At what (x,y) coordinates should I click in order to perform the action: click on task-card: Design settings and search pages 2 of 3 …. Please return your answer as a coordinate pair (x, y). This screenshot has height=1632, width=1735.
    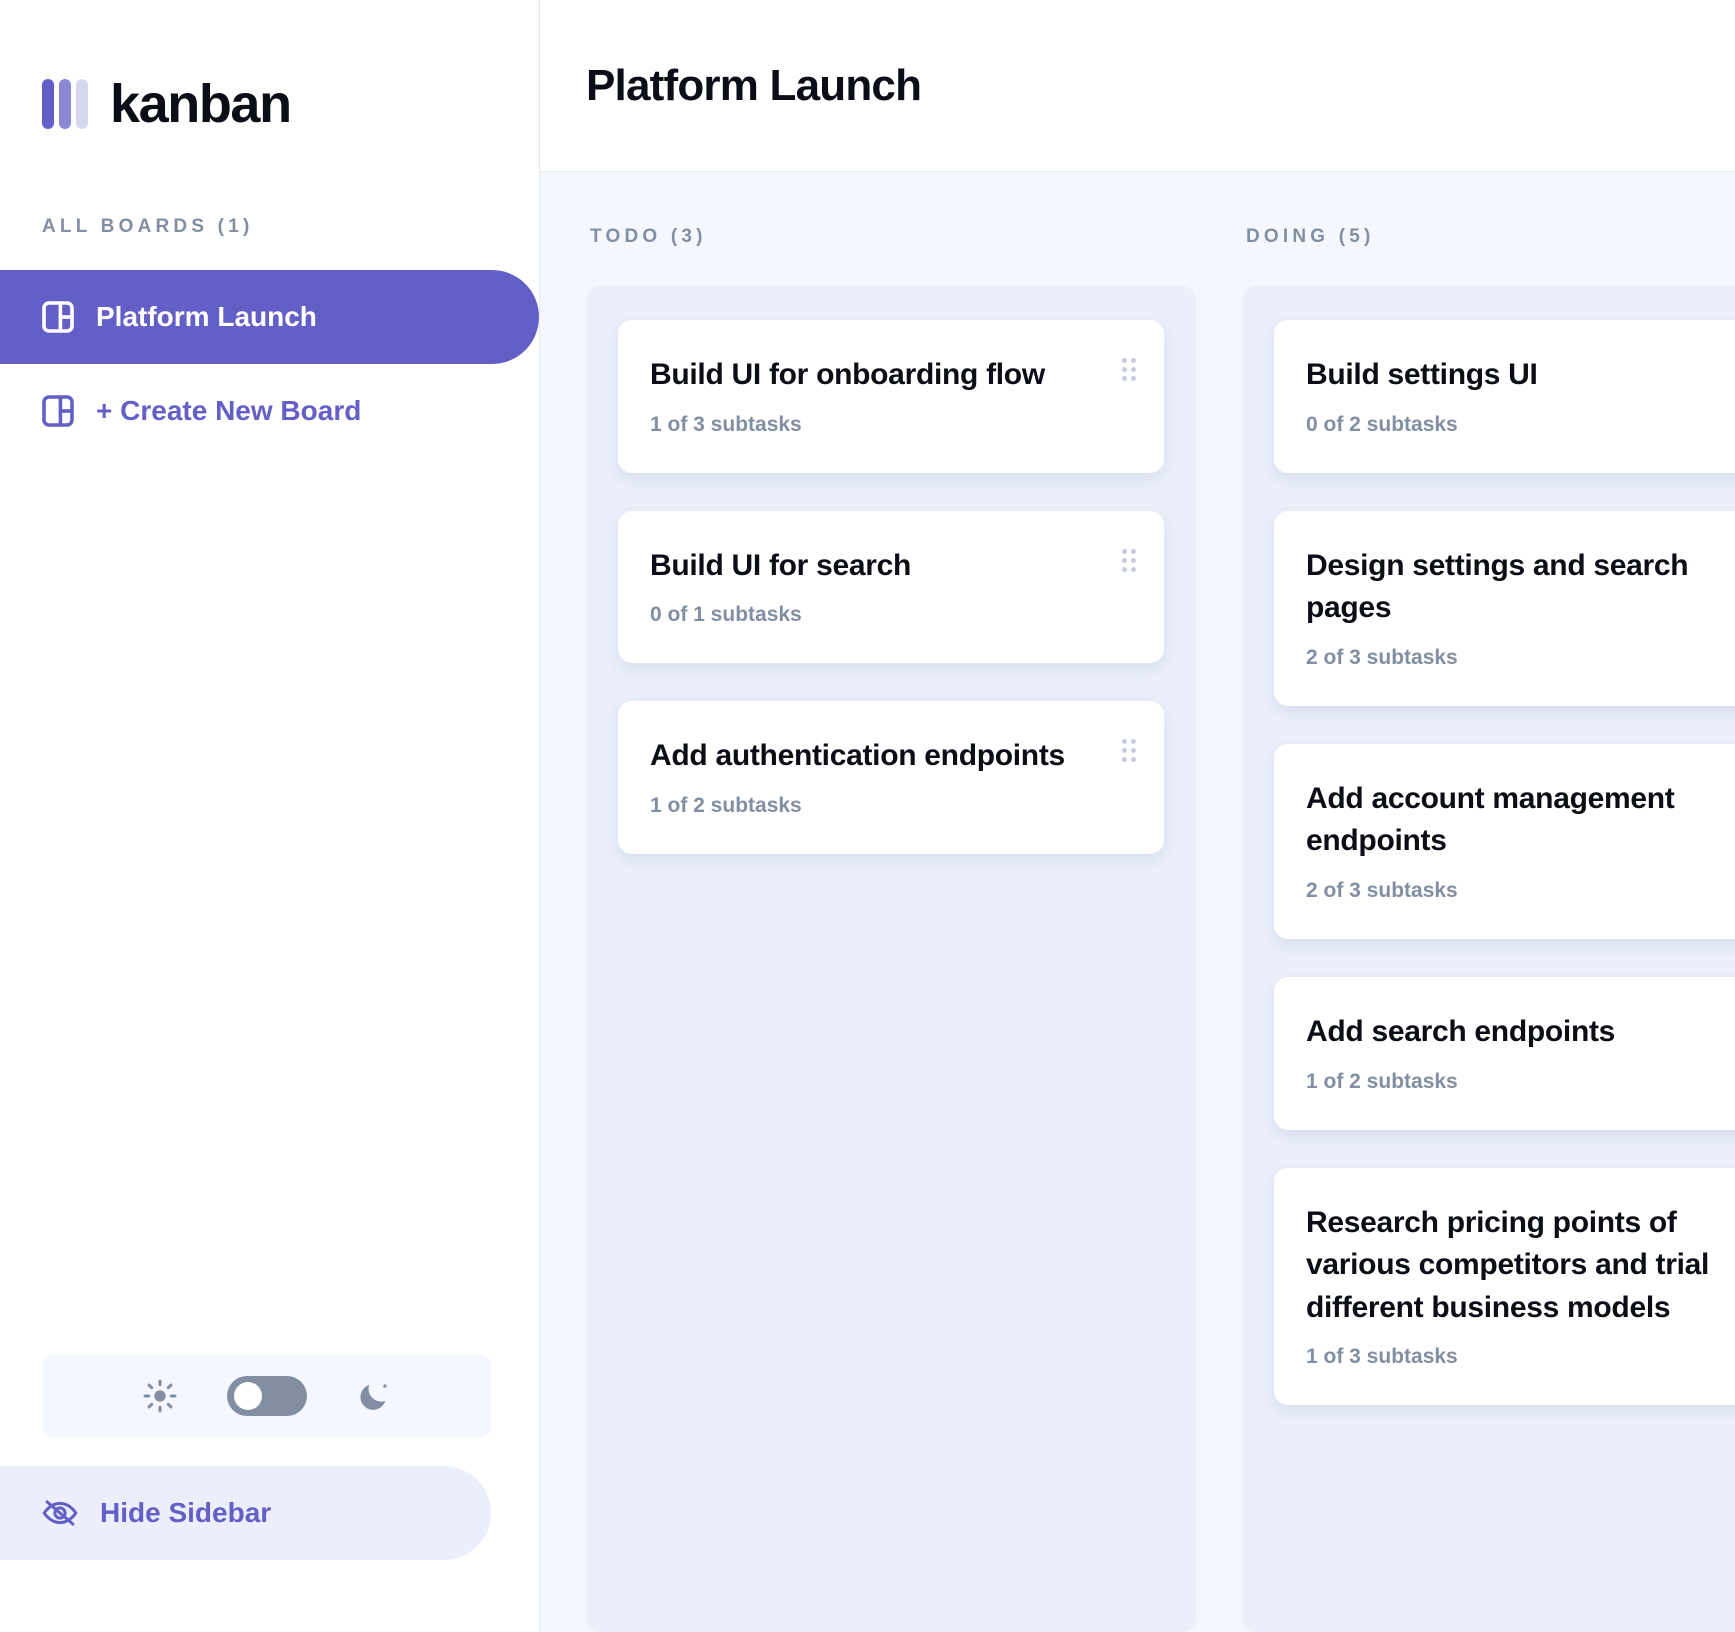
    Looking at the image, I should click on (1504, 608).